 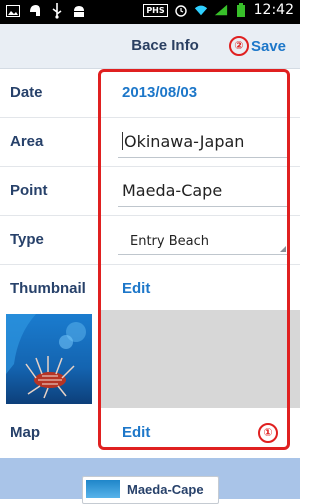 What do you see at coordinates (181, 10) in the screenshot?
I see `alarm-icon` at bounding box center [181, 10].